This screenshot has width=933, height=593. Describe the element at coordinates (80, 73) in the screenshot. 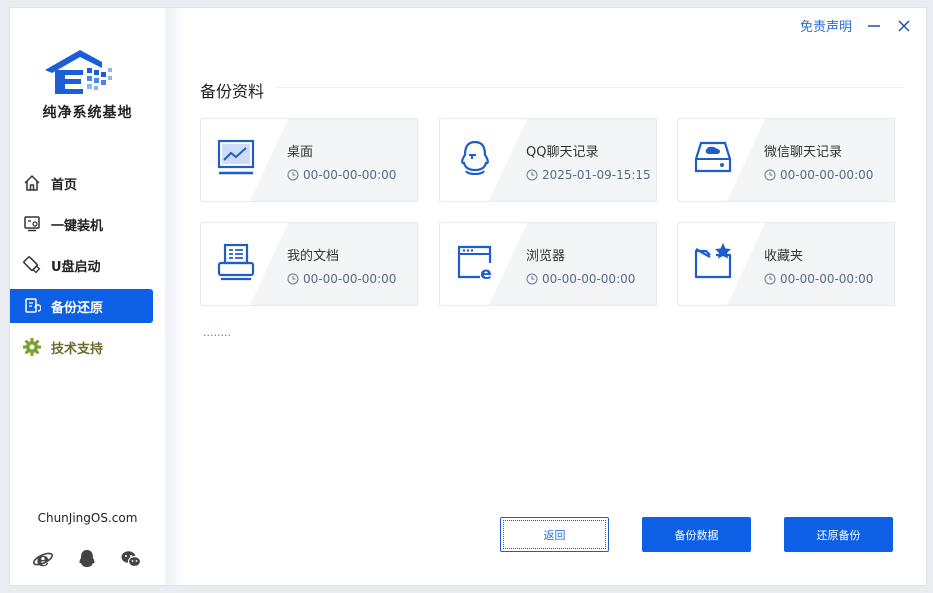

I see `brand-logo-icon` at that location.